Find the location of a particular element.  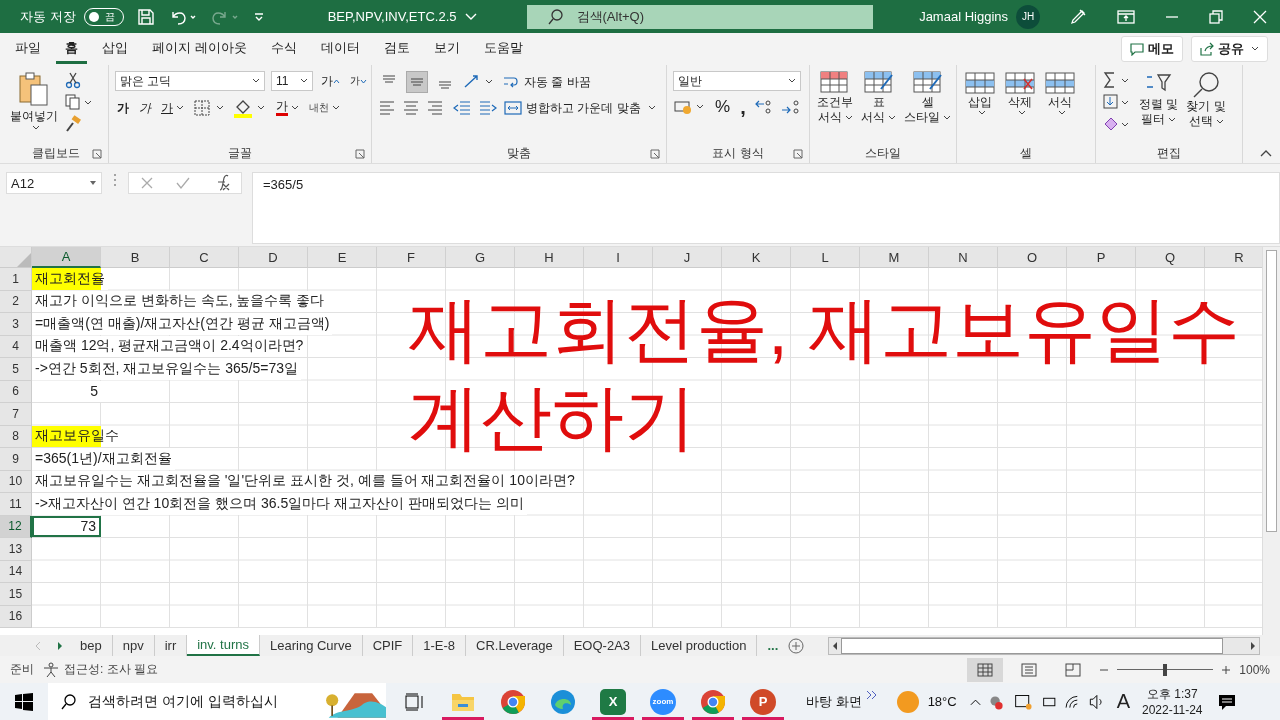

menu-tab: 검토 is located at coordinates (396, 49).